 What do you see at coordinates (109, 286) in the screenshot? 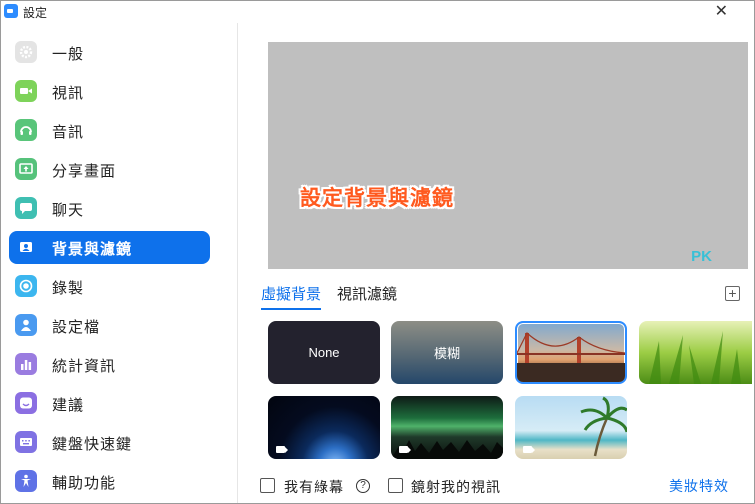
I see `sidebar-item-recording: 錄製` at bounding box center [109, 286].